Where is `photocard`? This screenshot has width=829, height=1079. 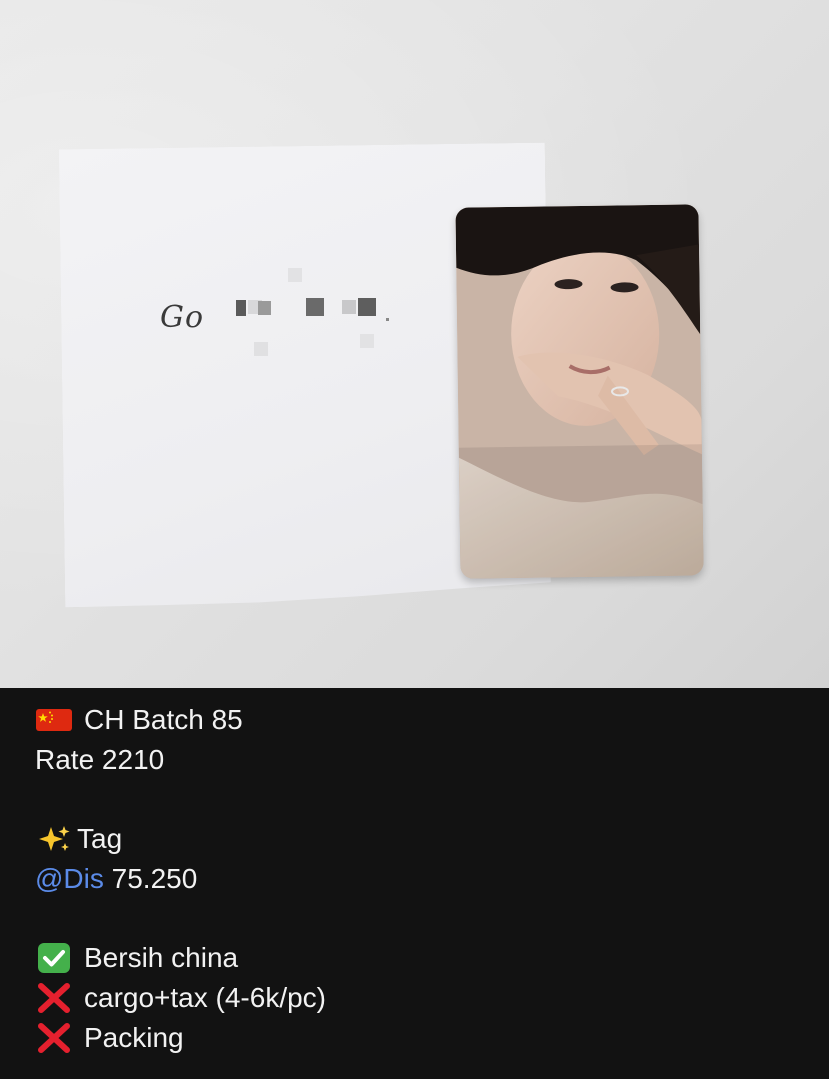
photocard is located at coordinates (579, 391).